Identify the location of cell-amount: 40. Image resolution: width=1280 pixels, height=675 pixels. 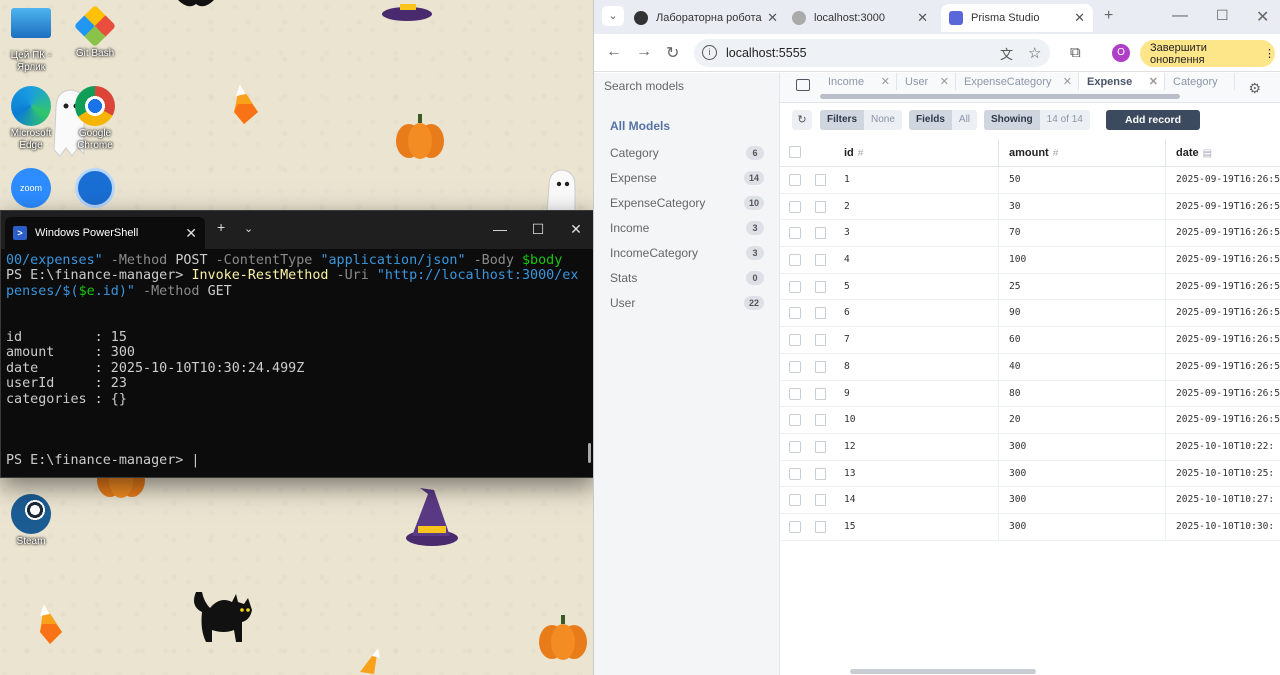
(1082, 367).